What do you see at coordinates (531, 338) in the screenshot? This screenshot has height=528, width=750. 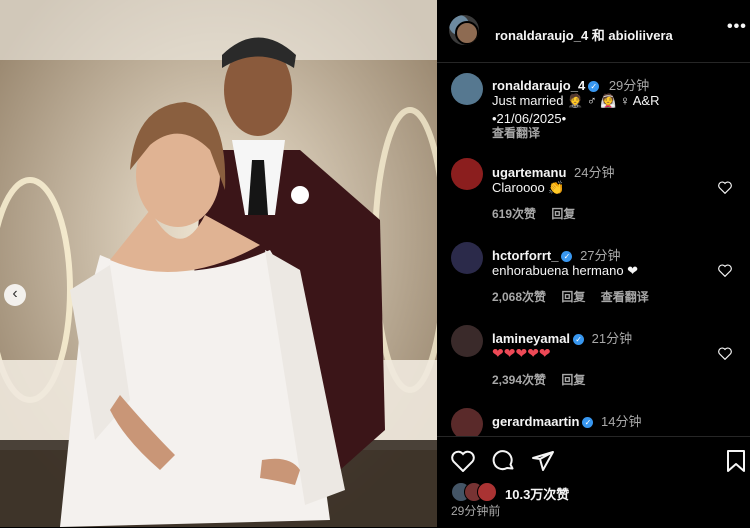 I see `comment-username: lamineyamal` at bounding box center [531, 338].